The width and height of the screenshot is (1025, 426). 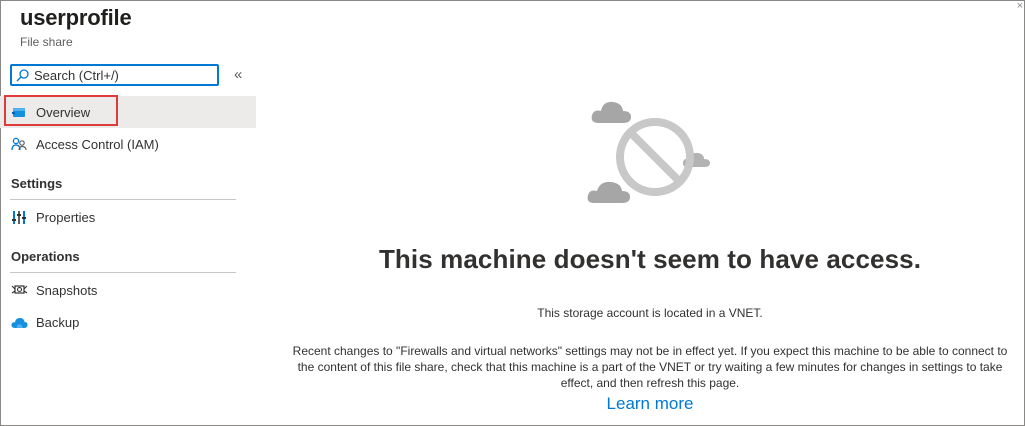 What do you see at coordinates (66, 217) in the screenshot?
I see `sidebar-item-label: Properties` at bounding box center [66, 217].